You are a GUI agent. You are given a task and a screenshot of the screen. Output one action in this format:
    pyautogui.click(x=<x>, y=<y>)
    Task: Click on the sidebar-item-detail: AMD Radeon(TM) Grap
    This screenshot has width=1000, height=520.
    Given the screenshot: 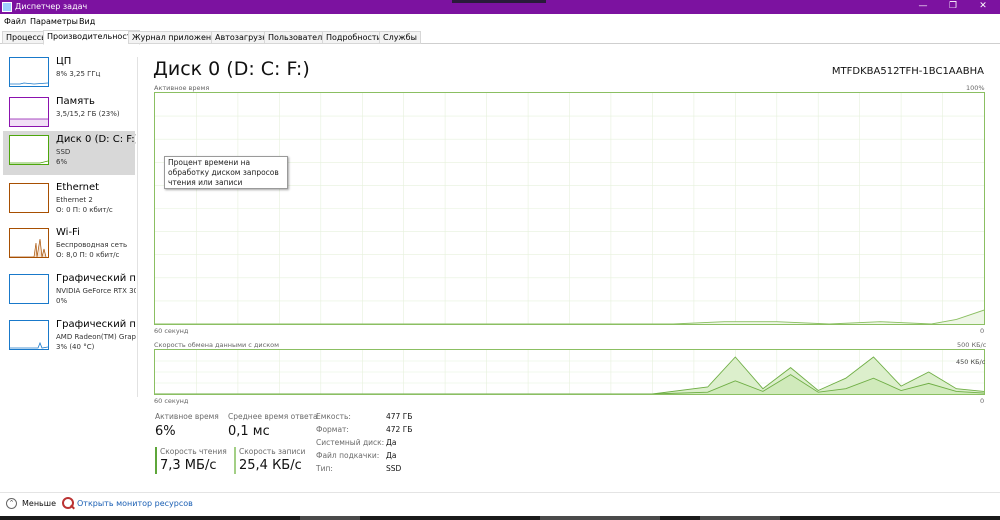 What is the action you would take?
    pyautogui.click(x=96, y=337)
    